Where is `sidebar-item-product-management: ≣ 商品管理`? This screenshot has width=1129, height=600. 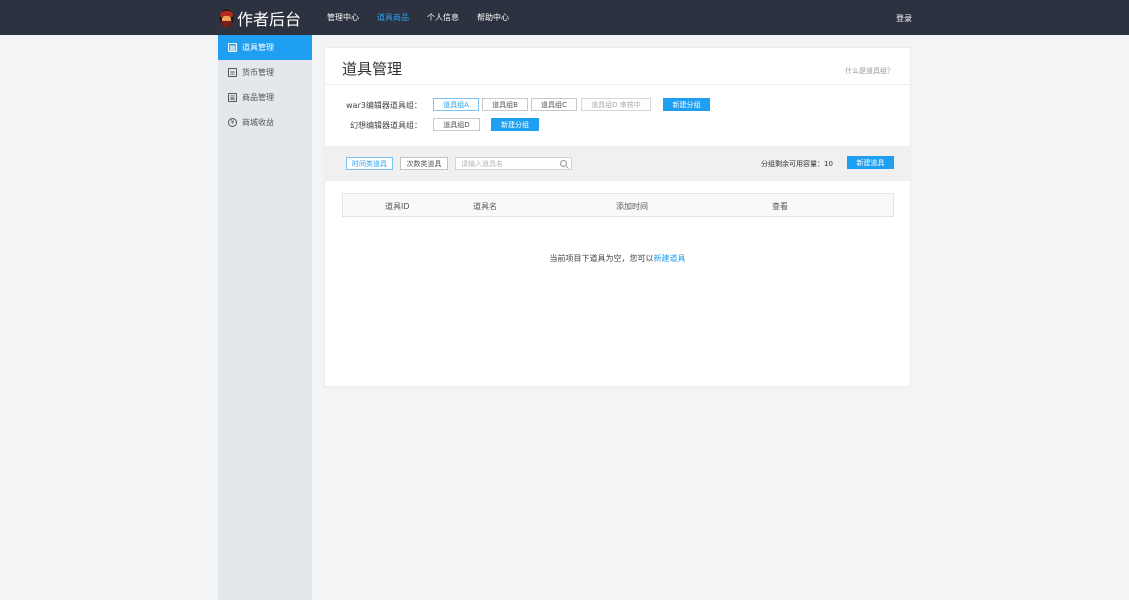
sidebar-item-product-management: ≣ 商品管理 is located at coordinates (265, 97).